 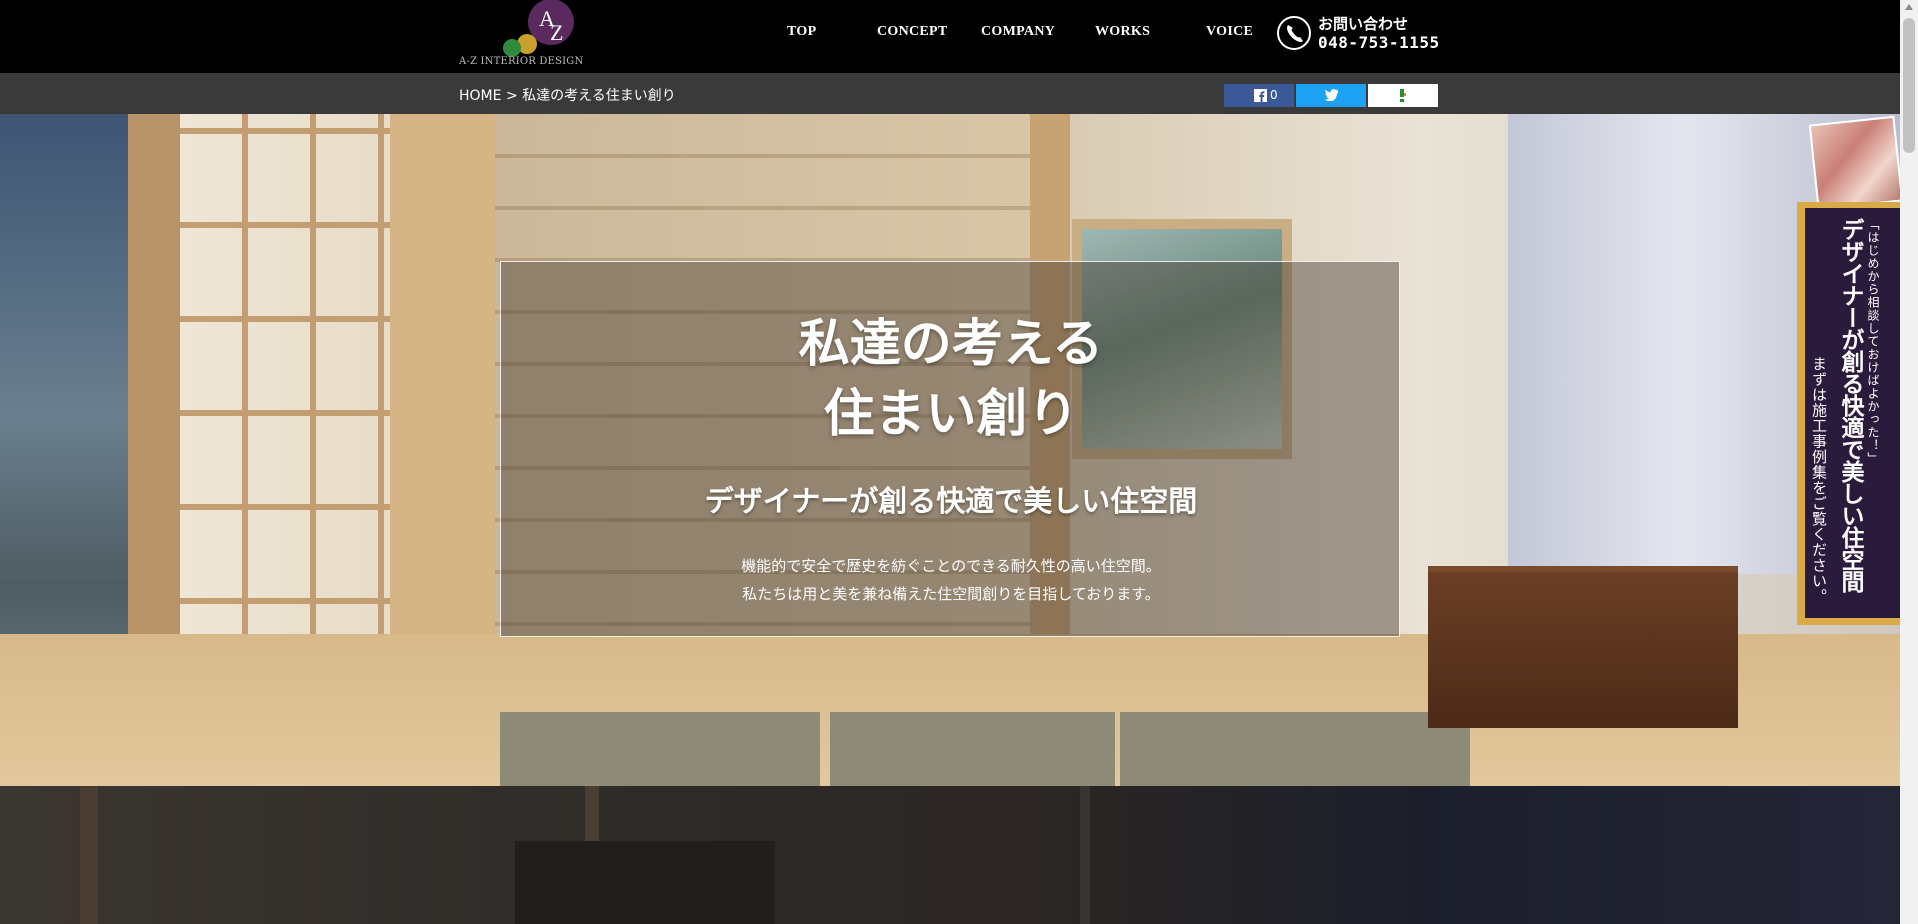 I want to click on logo-text: A-Z INTERIOR DESIGN, so click(x=521, y=61).